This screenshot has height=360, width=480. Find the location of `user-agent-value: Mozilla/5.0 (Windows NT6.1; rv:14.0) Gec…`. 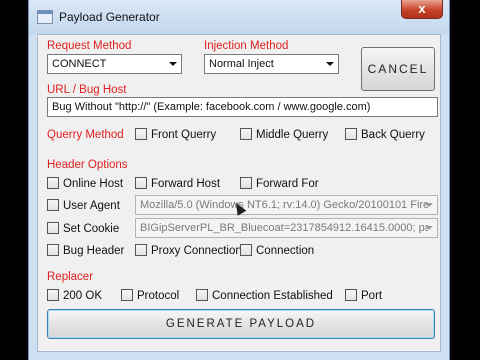

user-agent-value: Mozilla/5.0 (Windows NT6.1; rv:14.0) Gec… is located at coordinates (284, 205).